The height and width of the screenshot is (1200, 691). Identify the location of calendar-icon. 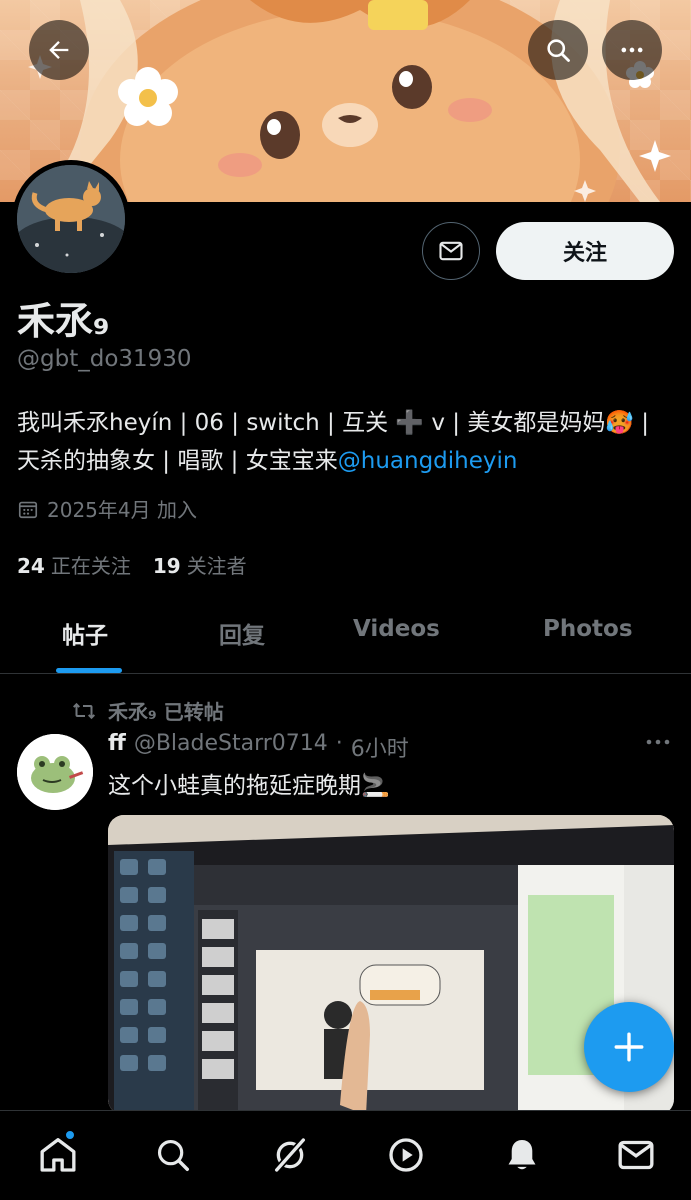
(28, 509).